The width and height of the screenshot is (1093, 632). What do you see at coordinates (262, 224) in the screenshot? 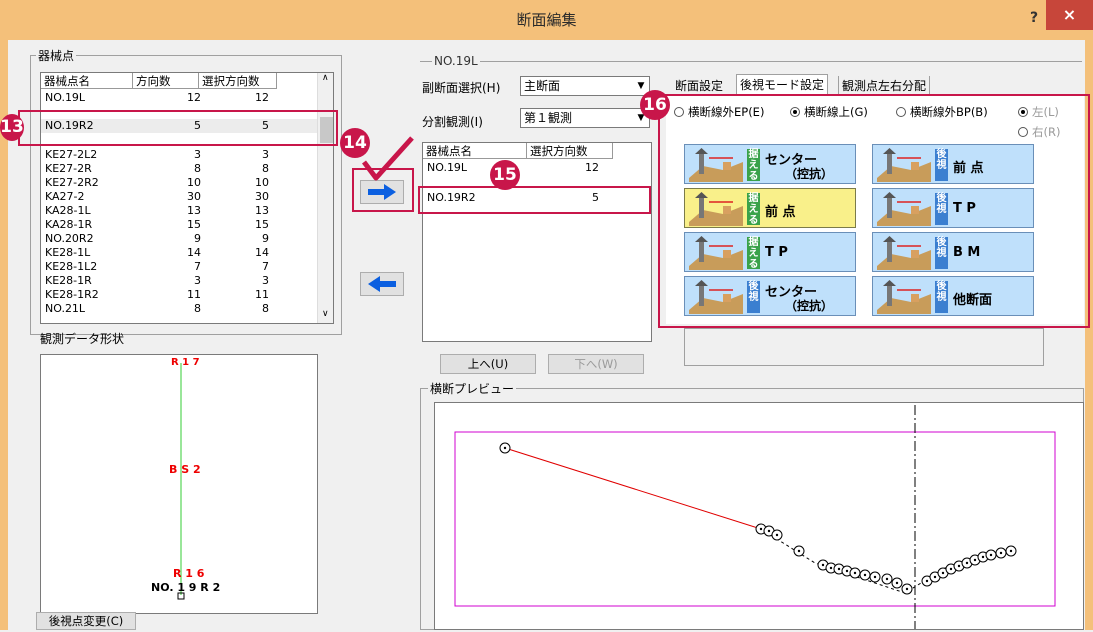
I see `cell-sel: 15` at bounding box center [262, 224].